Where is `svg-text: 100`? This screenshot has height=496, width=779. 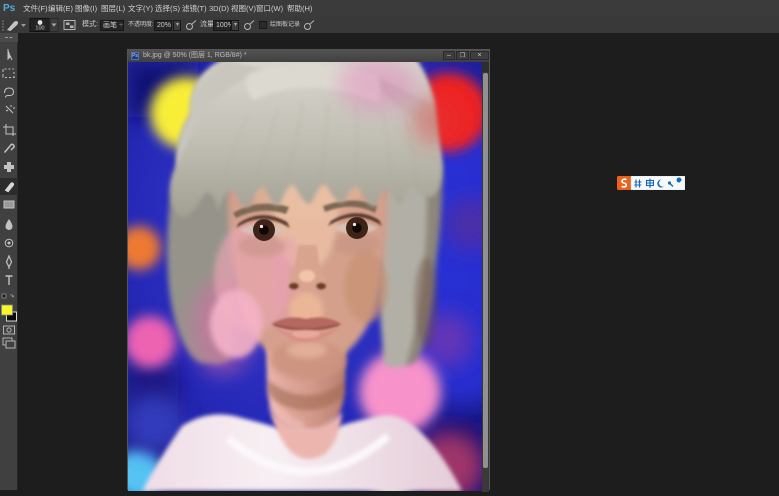 svg-text: 100 is located at coordinates (39, 29).